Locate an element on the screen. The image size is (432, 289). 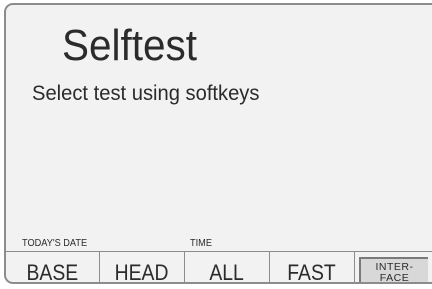
softkey-all: ALL is located at coordinates (227, 268).